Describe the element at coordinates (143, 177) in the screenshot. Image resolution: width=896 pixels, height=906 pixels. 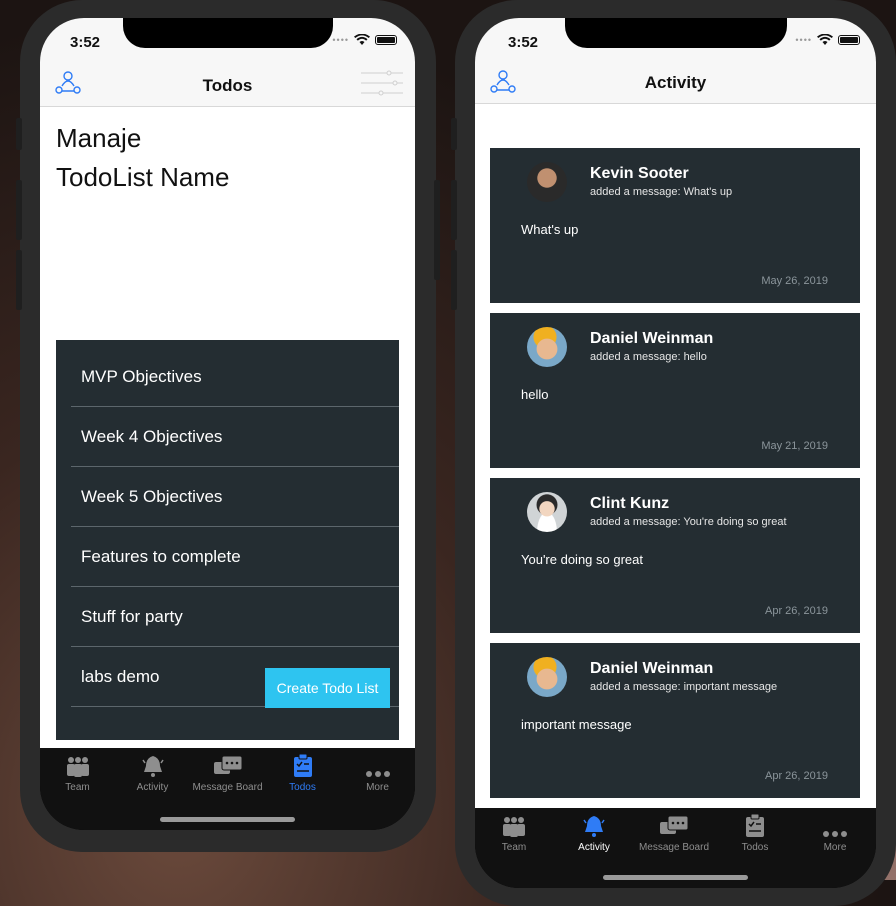
I see `list-heading-line2: TodoList Name` at that location.